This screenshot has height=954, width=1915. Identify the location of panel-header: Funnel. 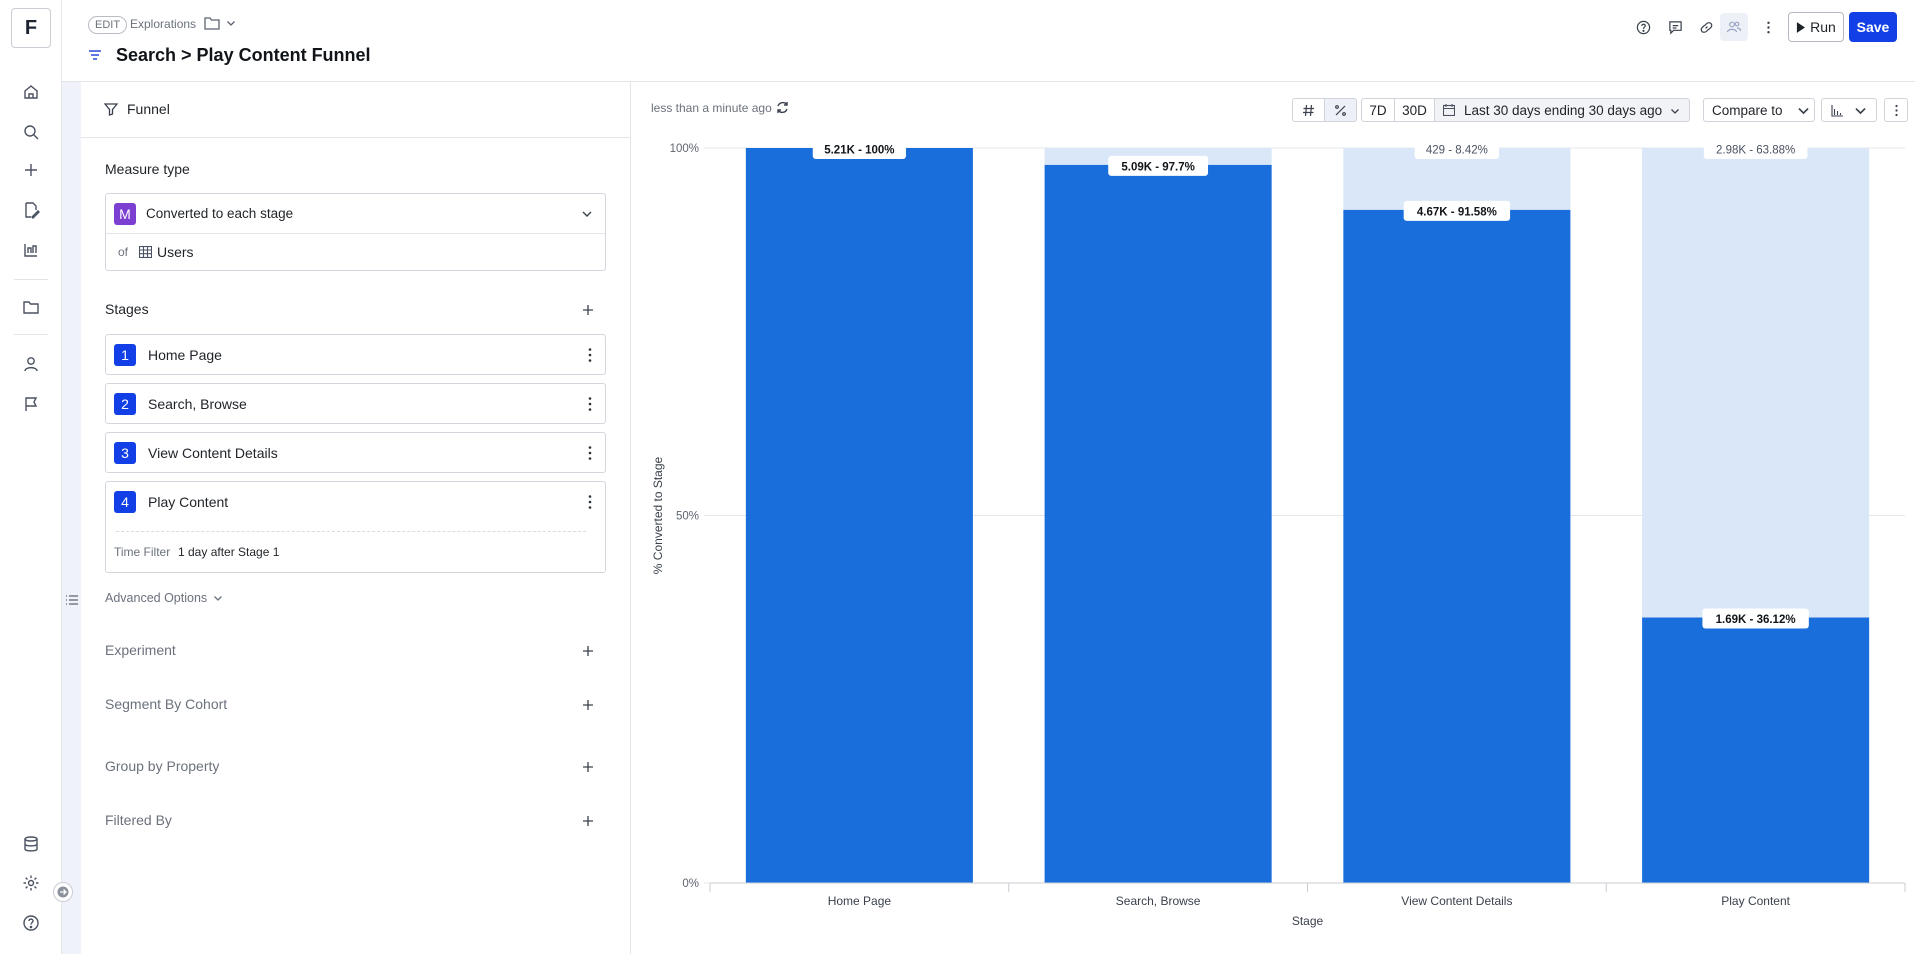
(356, 110).